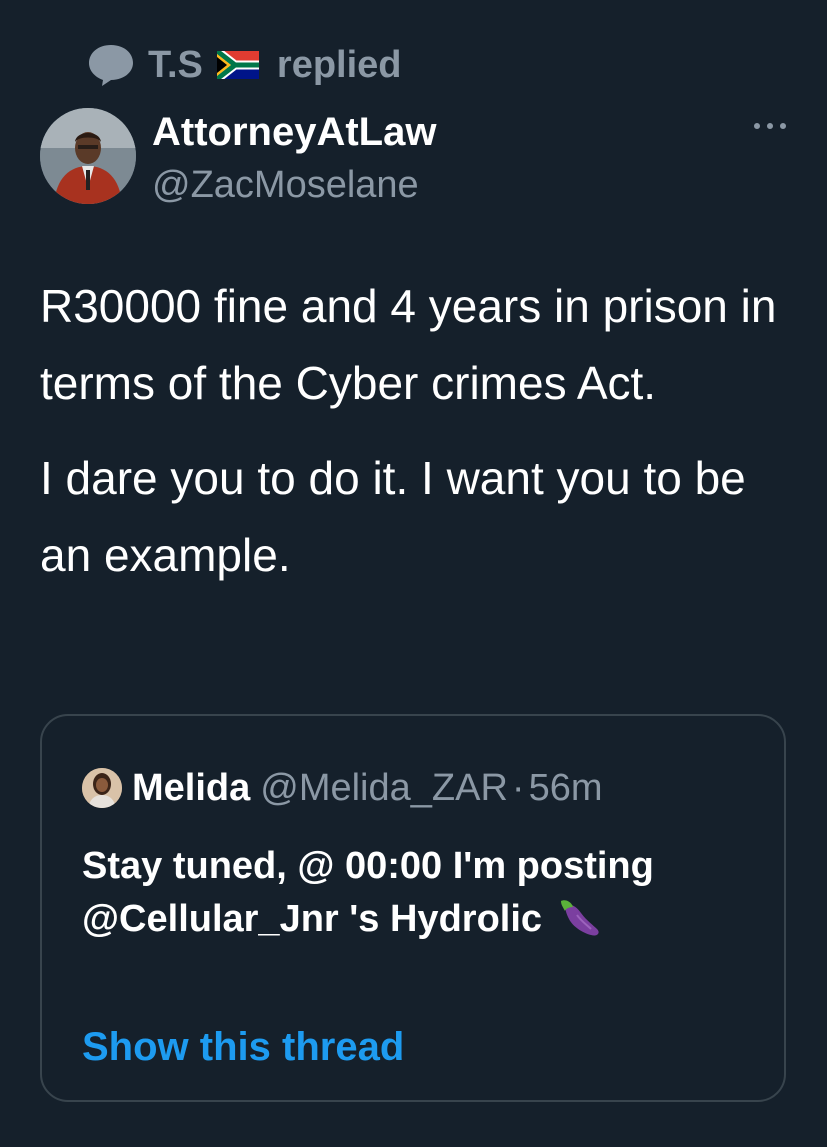  I want to click on context-user: T.S, so click(175, 65).